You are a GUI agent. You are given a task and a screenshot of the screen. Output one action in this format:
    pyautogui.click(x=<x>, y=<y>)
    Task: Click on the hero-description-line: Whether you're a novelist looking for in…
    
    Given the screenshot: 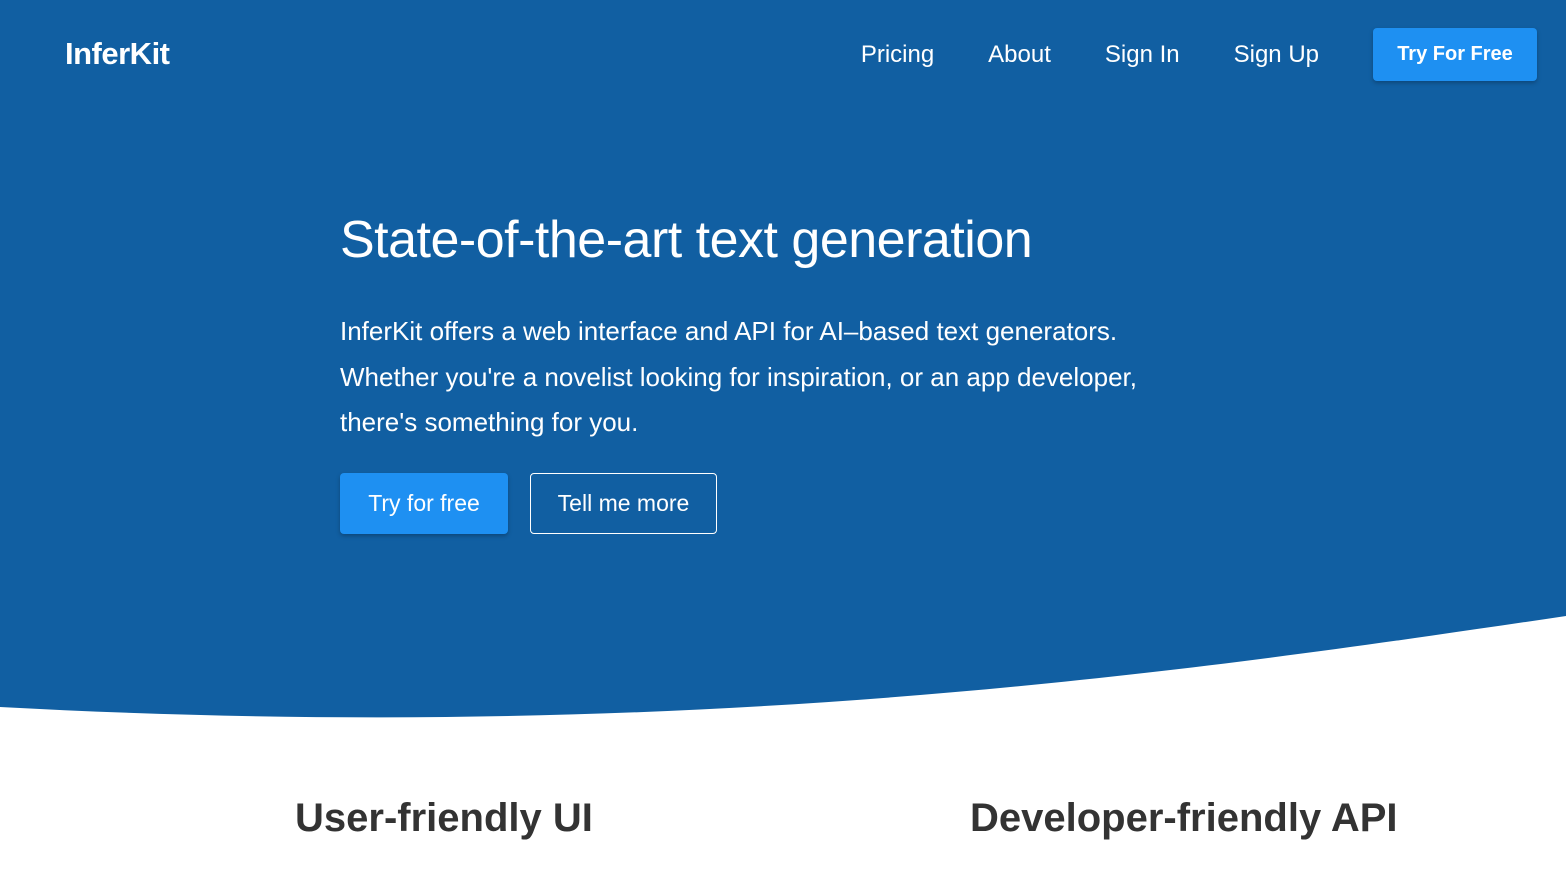 What is the action you would take?
    pyautogui.click(x=738, y=376)
    